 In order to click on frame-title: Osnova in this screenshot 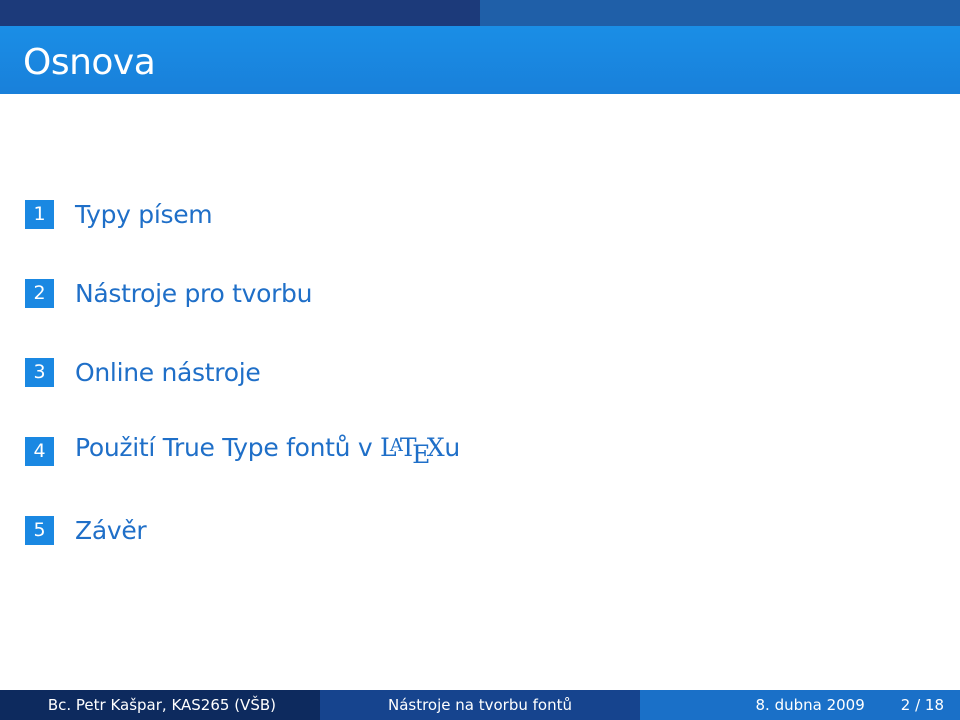, I will do `click(89, 62)`.